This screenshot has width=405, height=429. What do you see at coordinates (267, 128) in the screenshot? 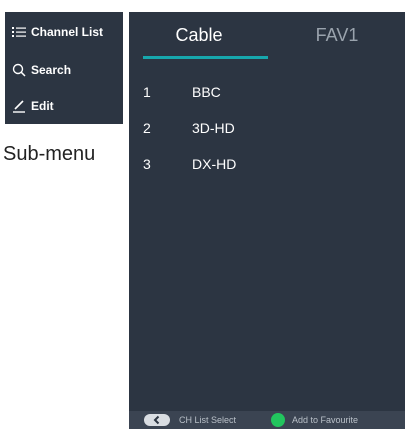
I see `channel-row: 2 3D-HD` at bounding box center [267, 128].